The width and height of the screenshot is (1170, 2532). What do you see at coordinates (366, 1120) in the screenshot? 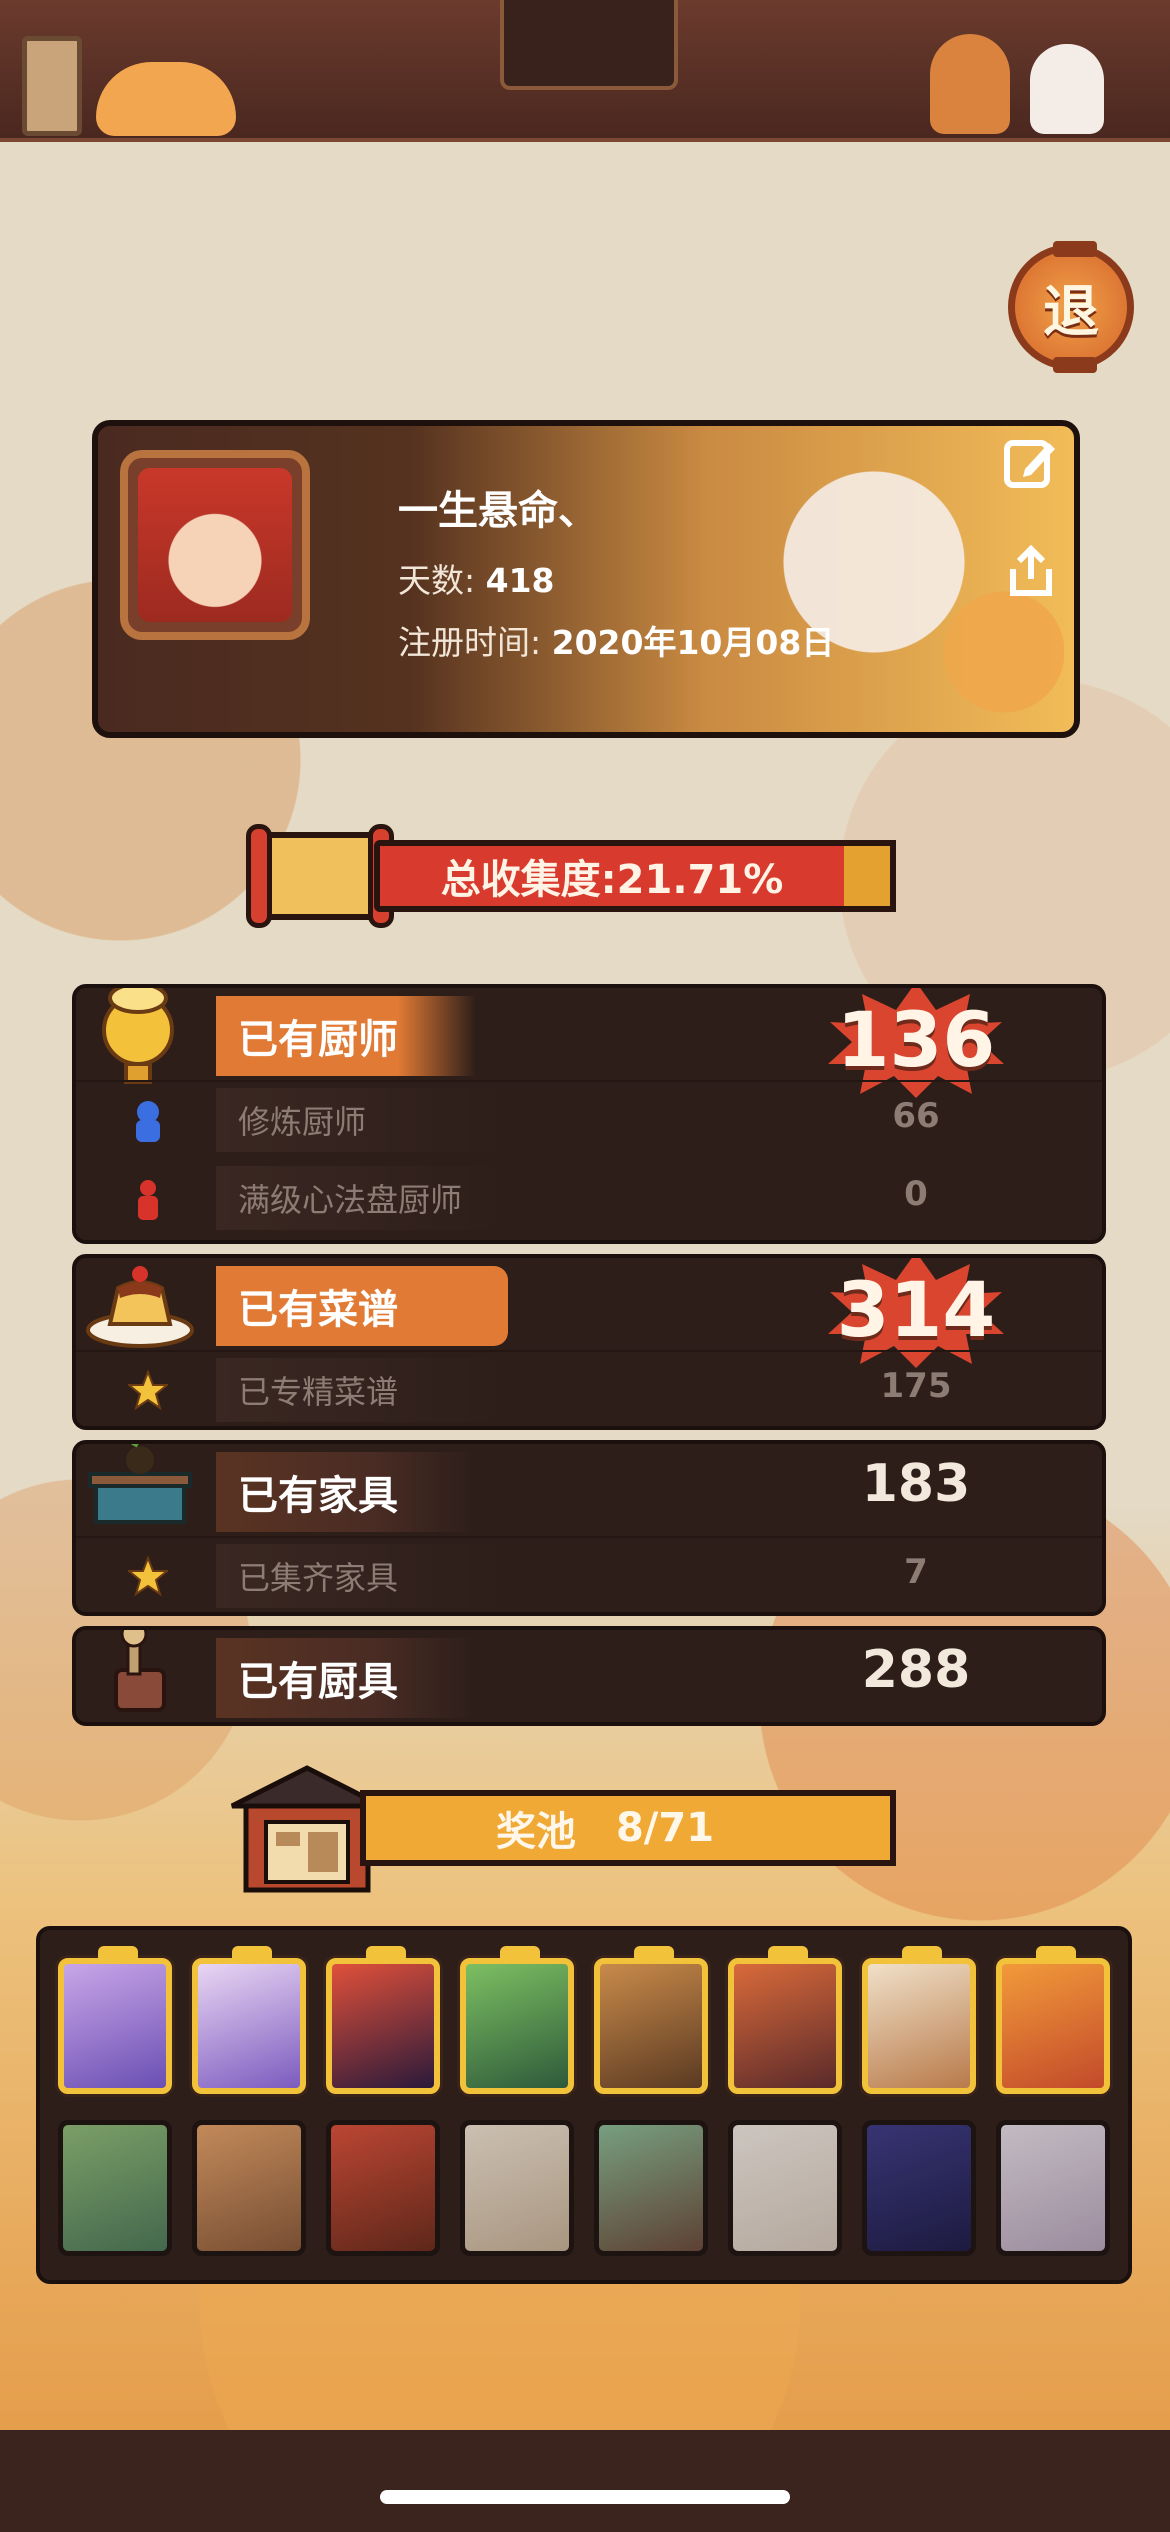
I see `sub-label: 修炼厨师` at bounding box center [366, 1120].